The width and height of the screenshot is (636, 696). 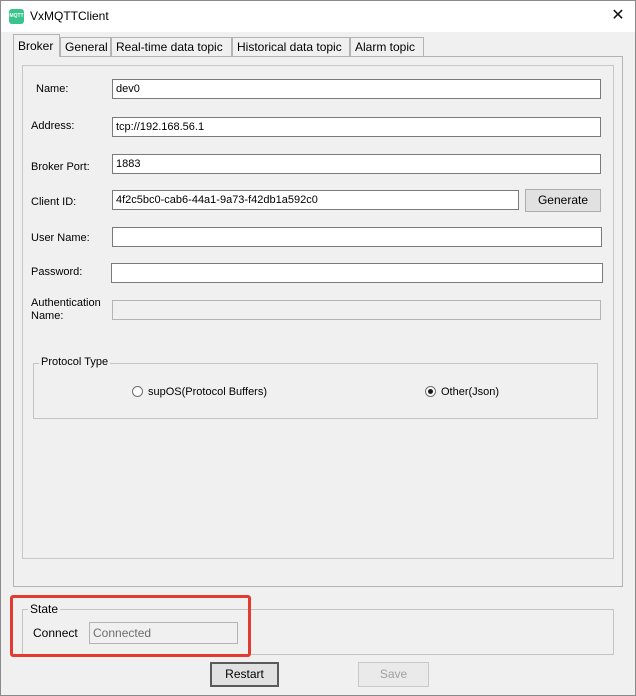 I want to click on radio-other-json-label: Other(Json), so click(x=470, y=392).